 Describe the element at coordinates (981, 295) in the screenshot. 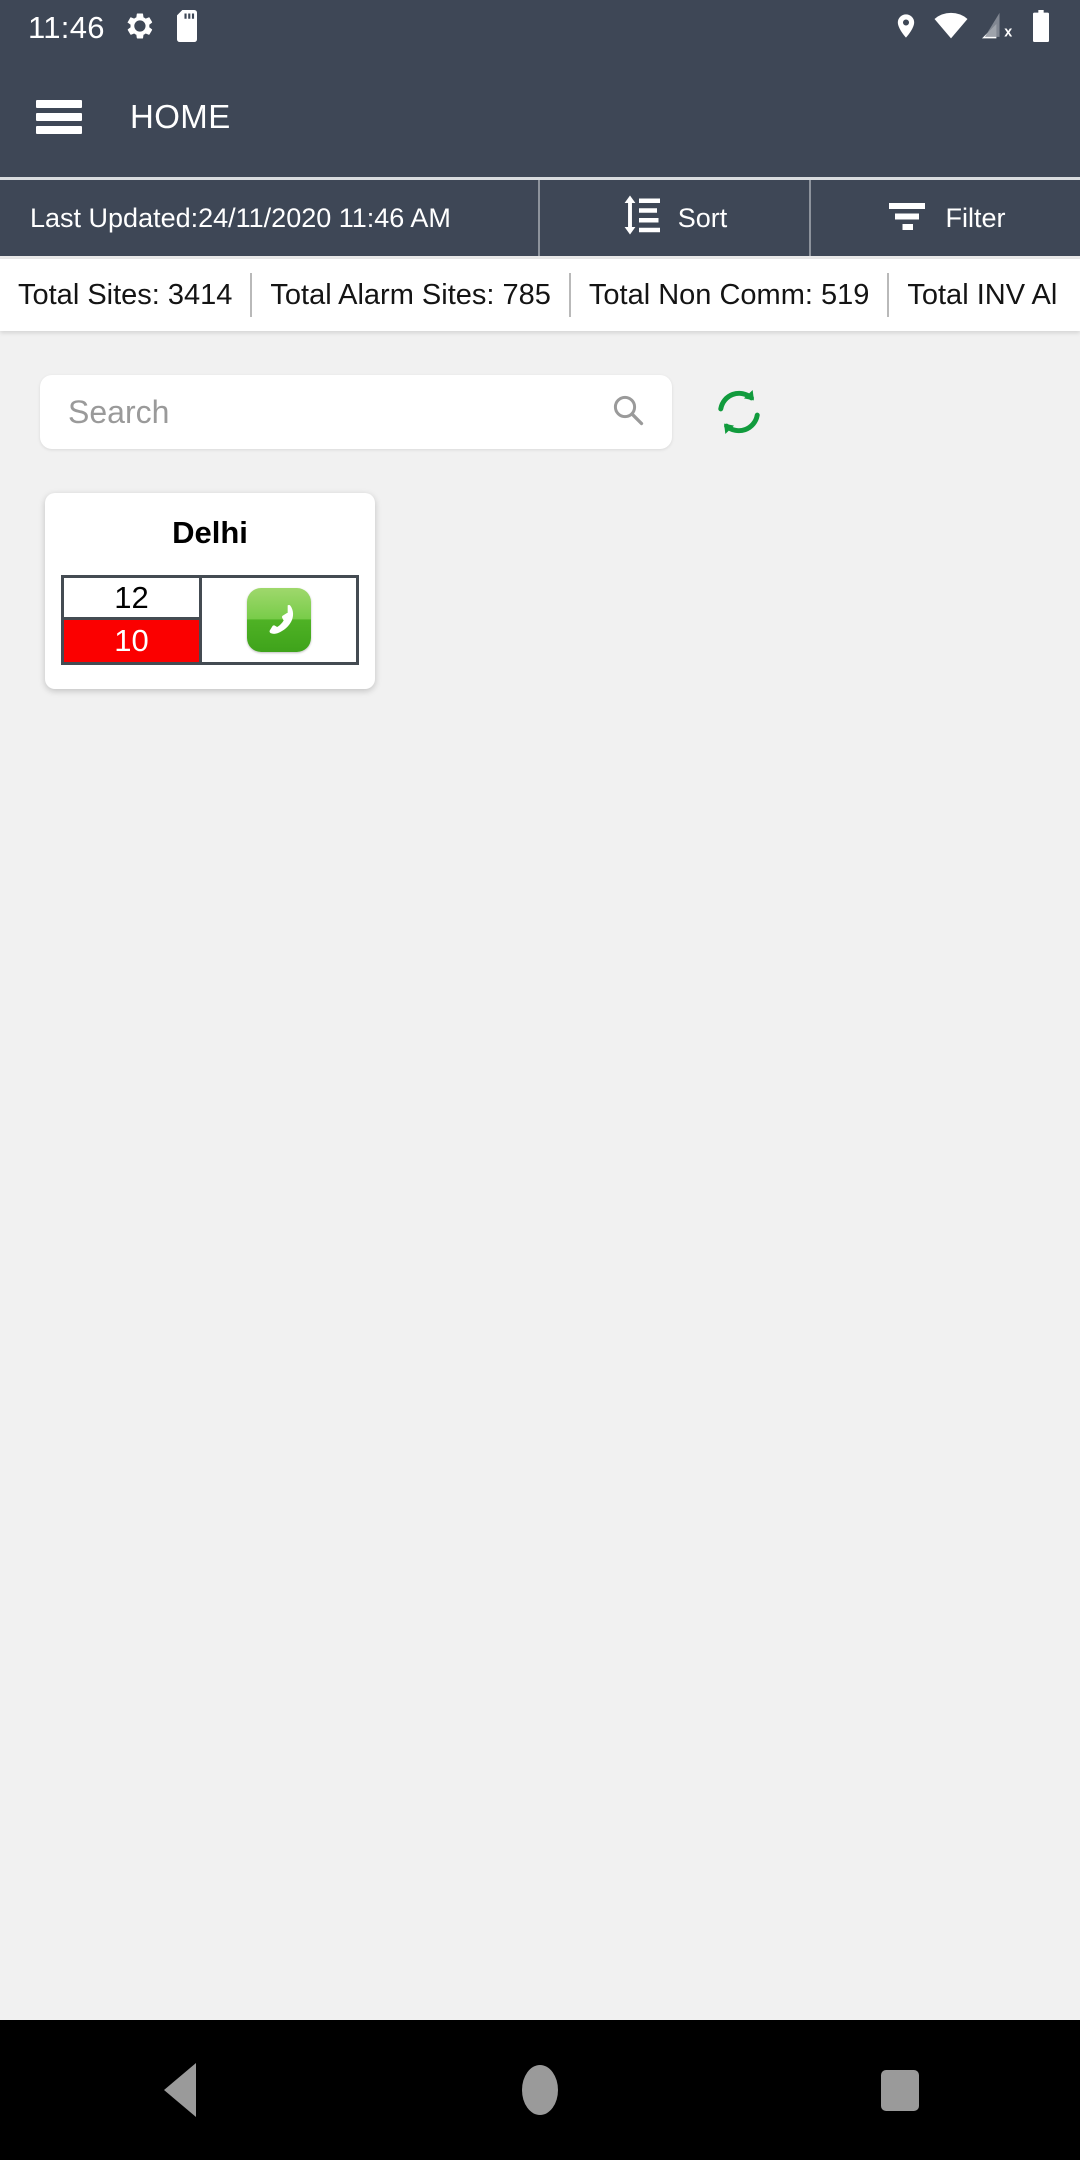

I see `stat-total-inv-alarm: Total INV Al` at that location.